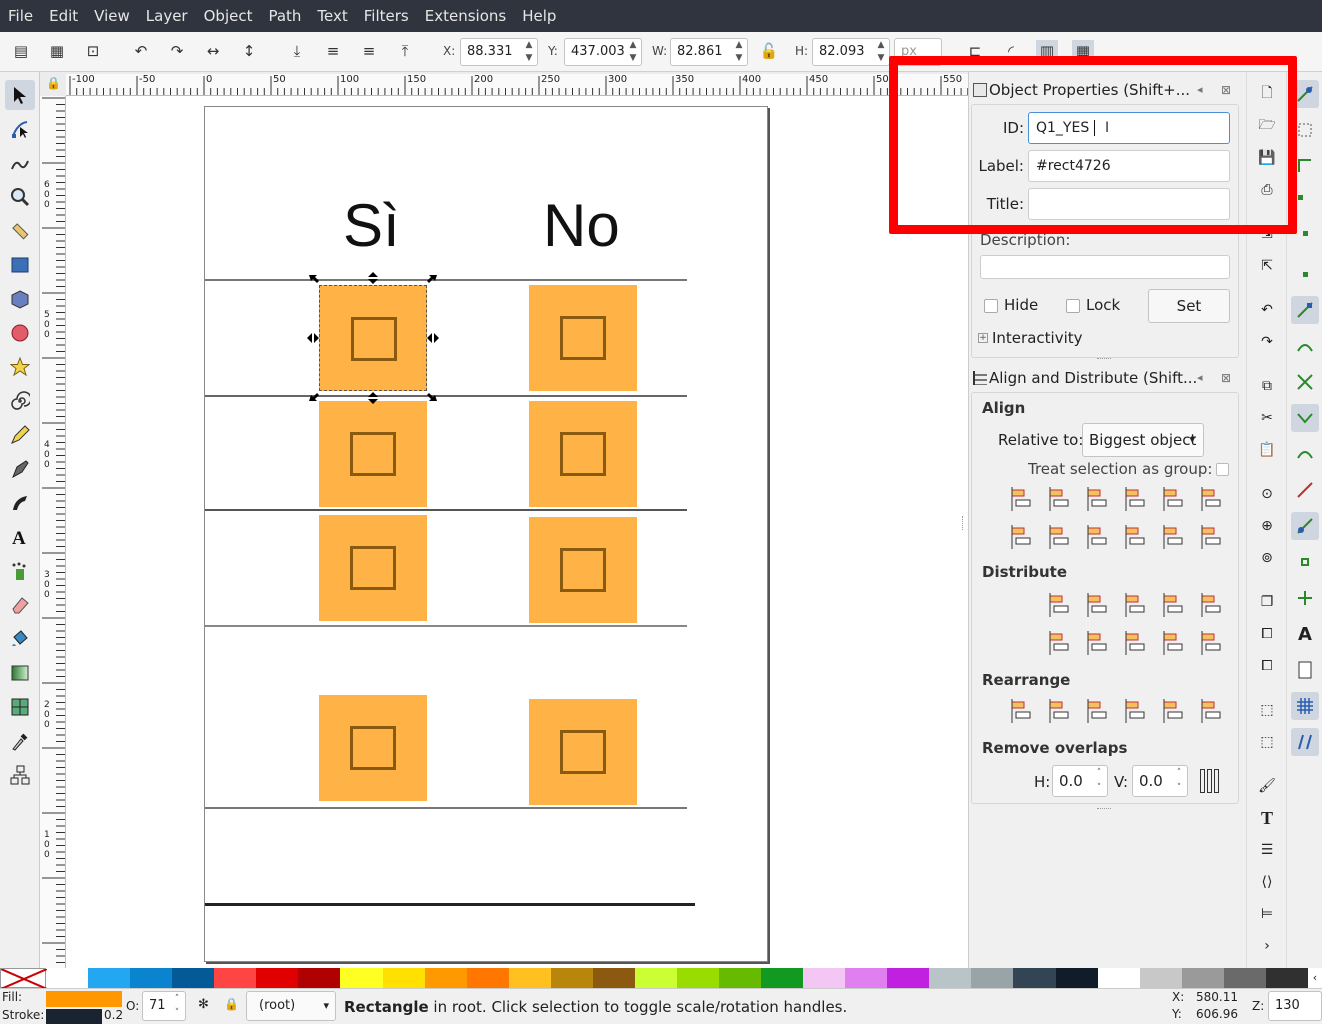 The image size is (1322, 1024). I want to click on lock-guides-icon: 🔒, so click(53, 83).